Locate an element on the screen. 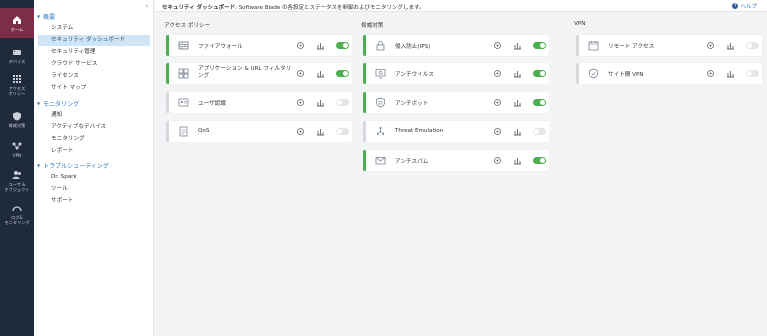 This screenshot has height=336, width=767. blade-card-antibot: アンチボット is located at coordinates (456, 102).